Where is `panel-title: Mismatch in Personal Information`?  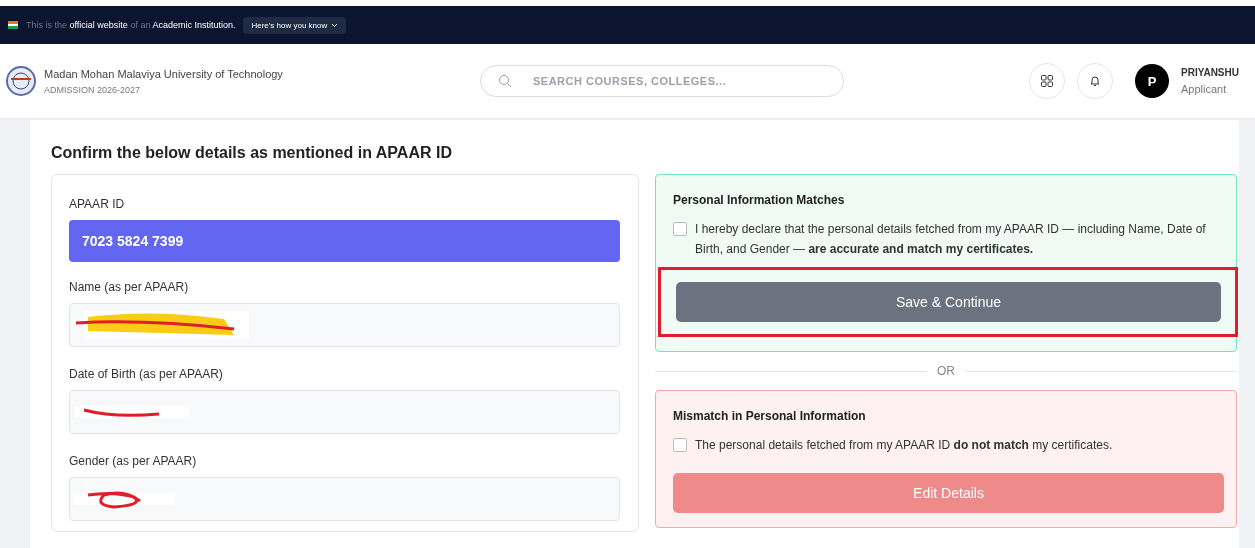 panel-title: Mismatch in Personal Information is located at coordinates (770, 416).